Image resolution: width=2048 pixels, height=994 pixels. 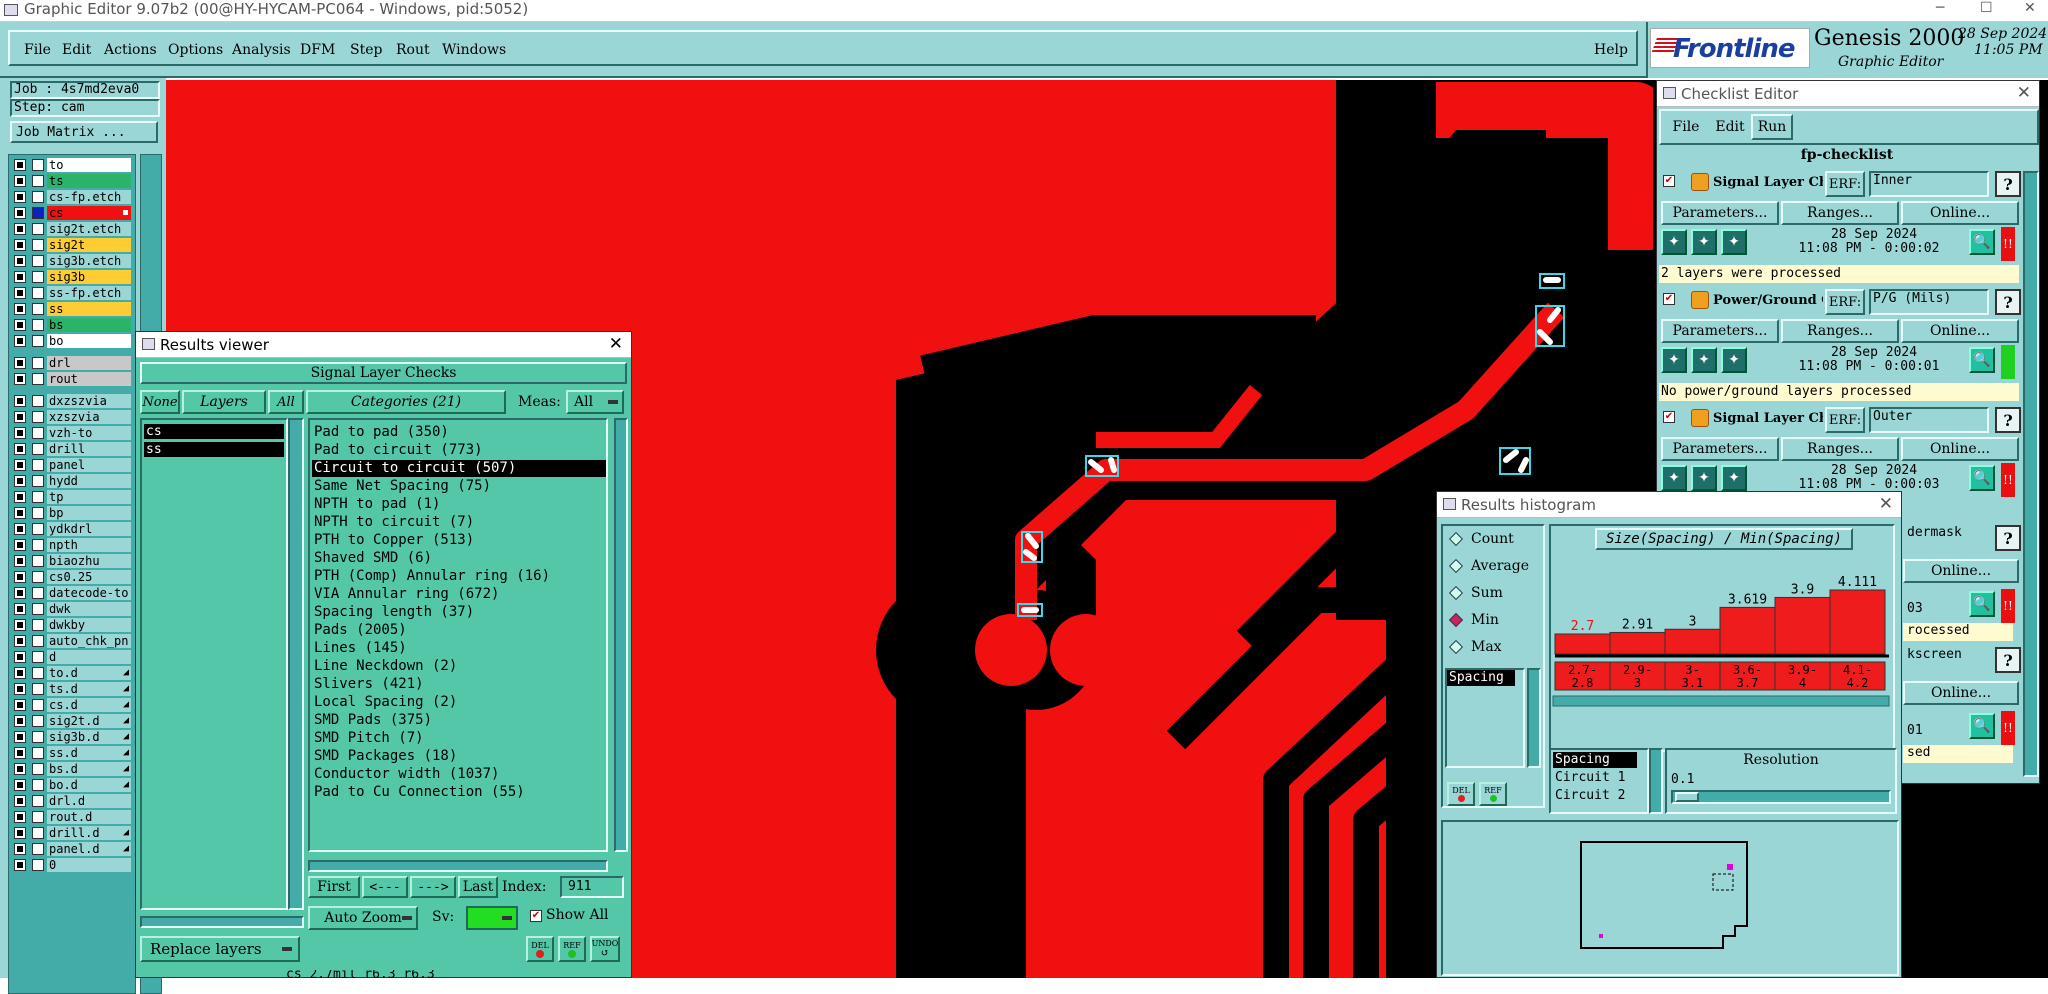 I want to click on layer-name: sig3b.etch, so click(x=89, y=261).